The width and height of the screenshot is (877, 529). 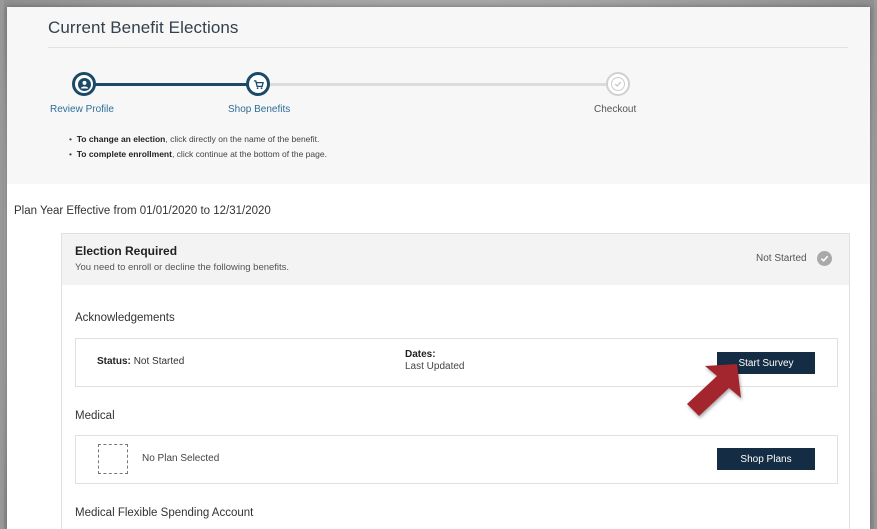 I want to click on election-title: Election Required, so click(x=126, y=251).